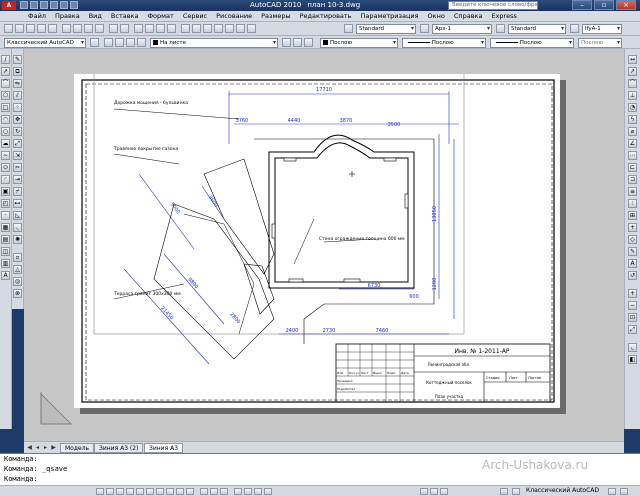 The width and height of the screenshot is (640, 496). I want to click on snap-mode-button, so click(100, 491).